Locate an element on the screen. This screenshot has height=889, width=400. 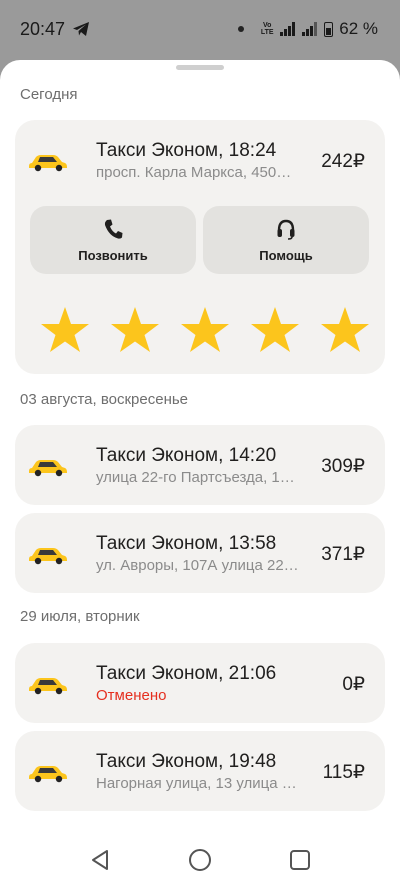
phone-icon is located at coordinates (113, 229).